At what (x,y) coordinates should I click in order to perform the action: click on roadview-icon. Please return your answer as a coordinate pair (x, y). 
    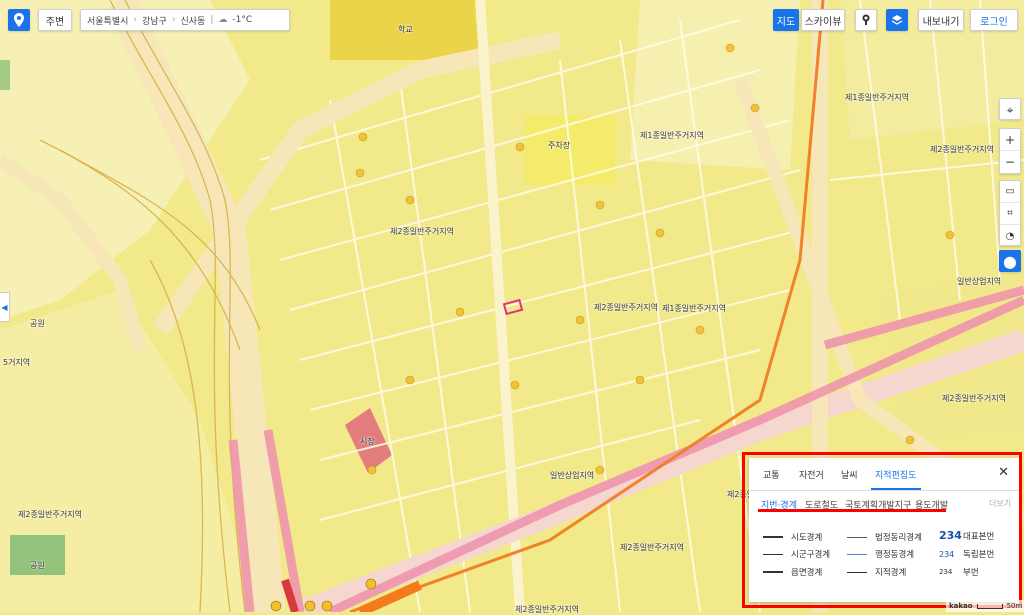
    Looking at the image, I should click on (866, 19).